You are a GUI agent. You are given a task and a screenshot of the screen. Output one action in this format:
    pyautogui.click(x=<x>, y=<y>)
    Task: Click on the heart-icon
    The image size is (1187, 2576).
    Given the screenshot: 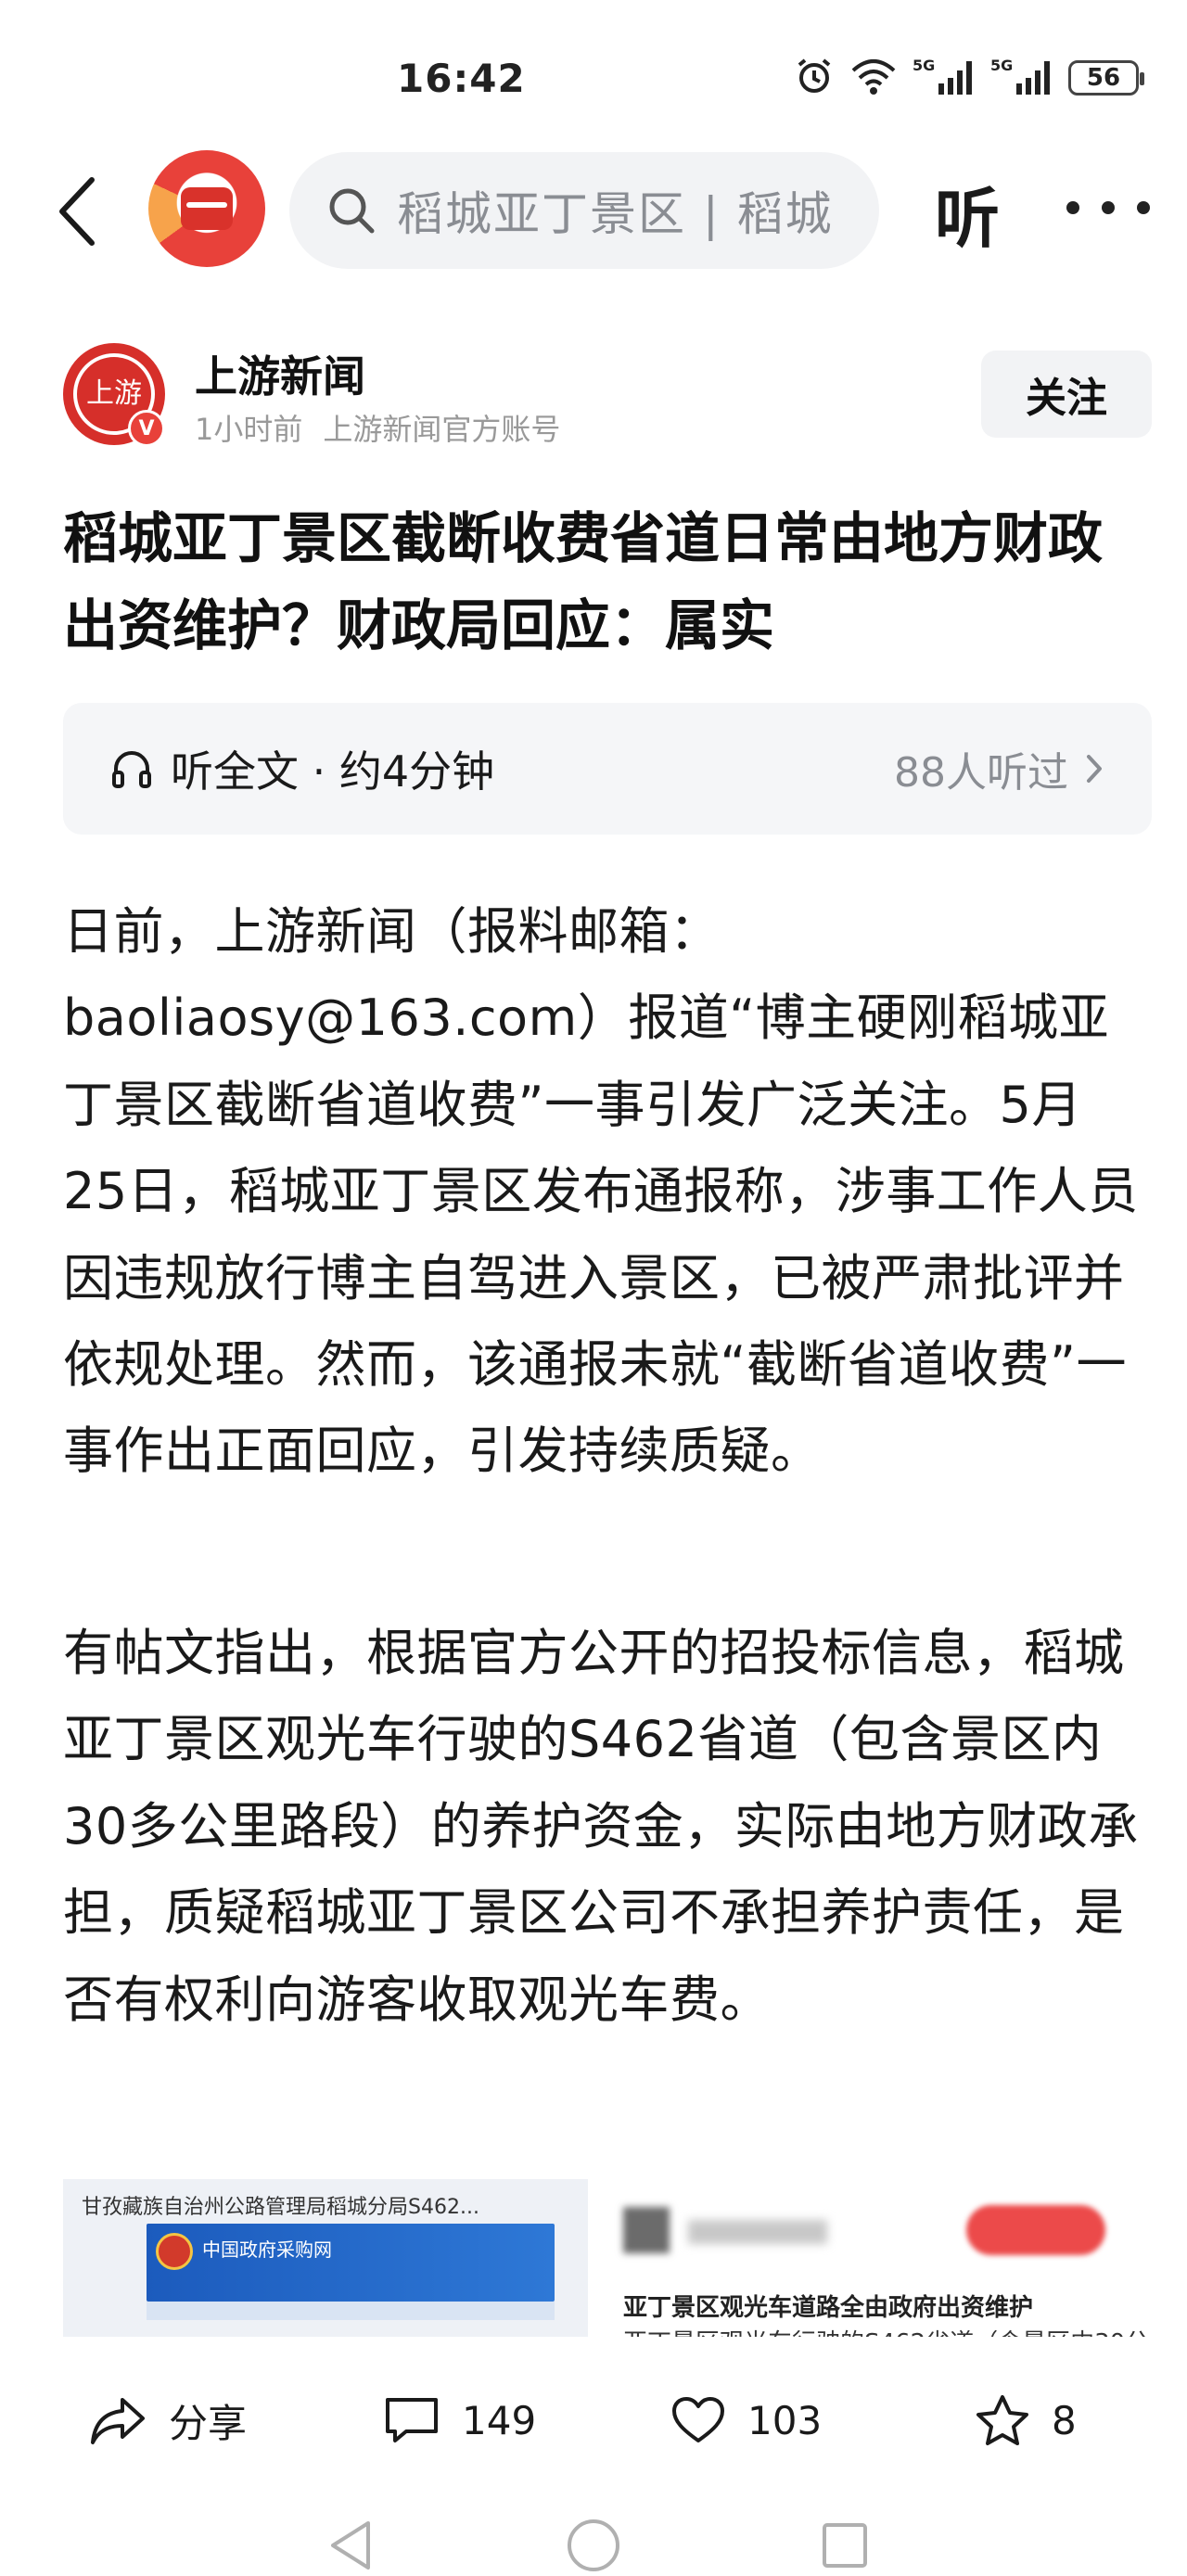 What is the action you would take?
    pyautogui.click(x=698, y=2419)
    